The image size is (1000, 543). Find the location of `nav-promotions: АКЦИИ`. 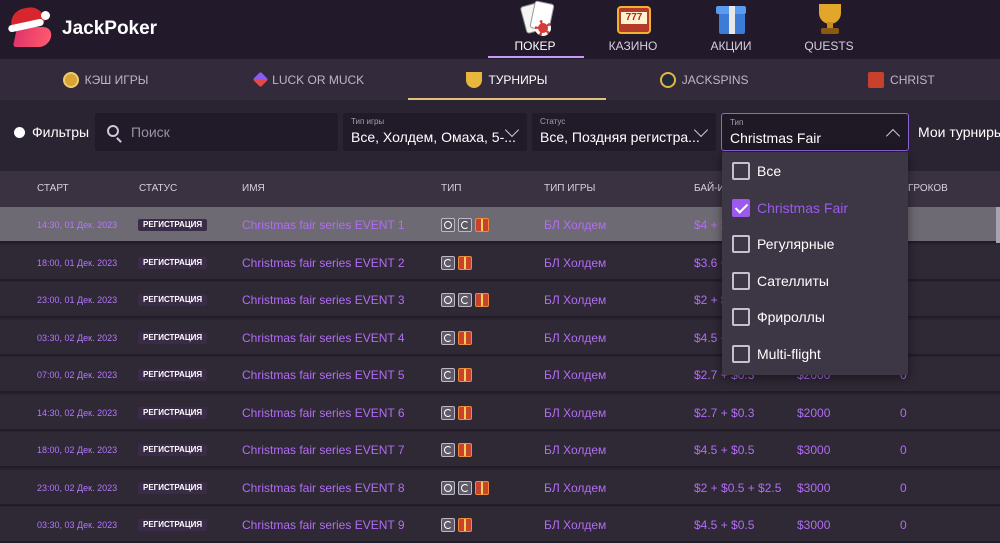

nav-promotions: АКЦИИ is located at coordinates (731, 29).